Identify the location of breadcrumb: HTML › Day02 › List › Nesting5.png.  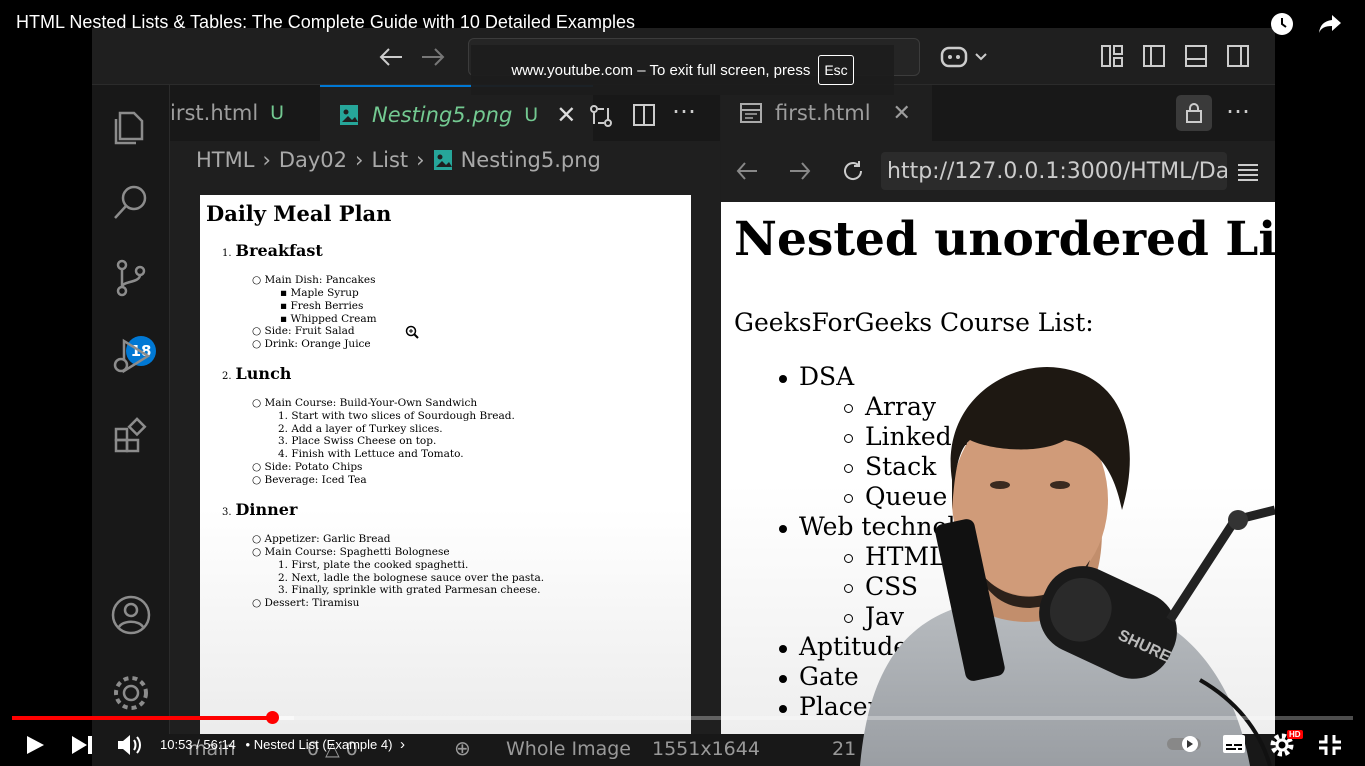
(398, 160).